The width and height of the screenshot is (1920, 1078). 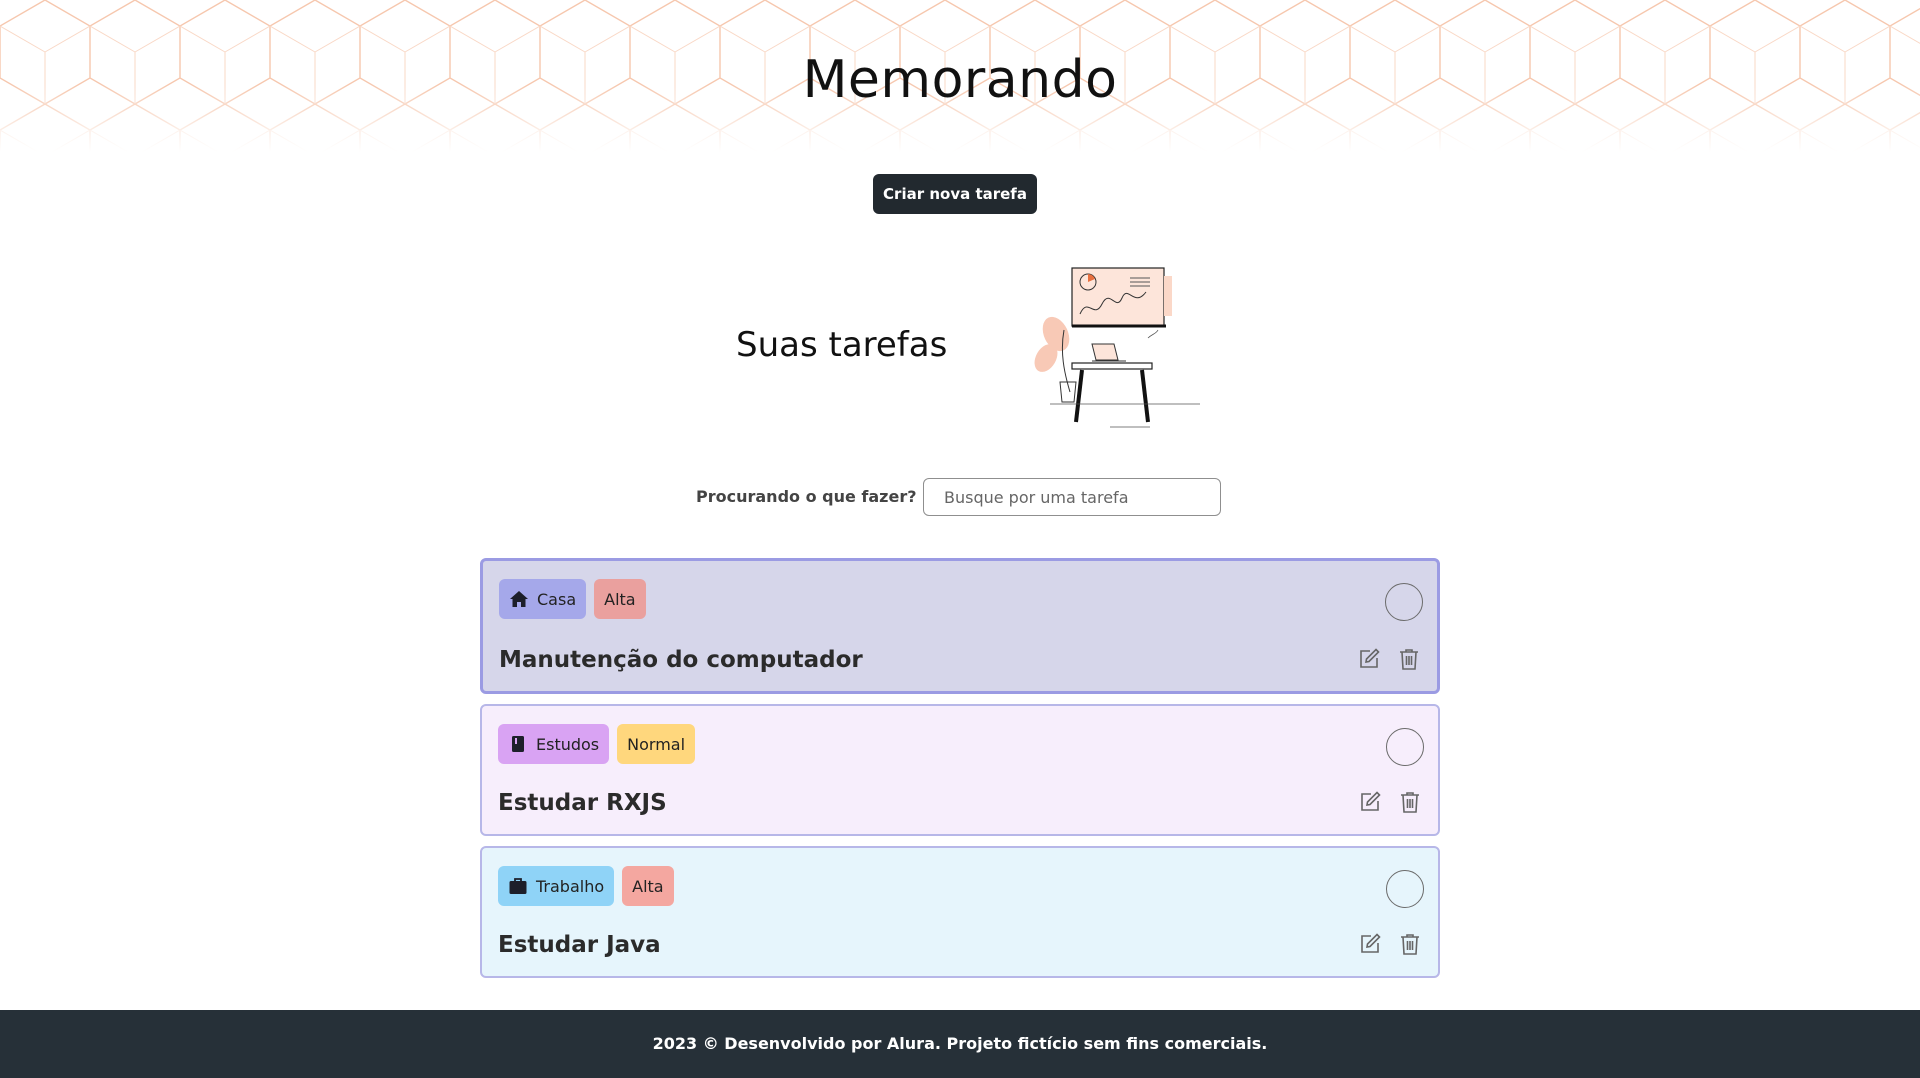 I want to click on section-title: Suas tarefas, so click(x=842, y=345).